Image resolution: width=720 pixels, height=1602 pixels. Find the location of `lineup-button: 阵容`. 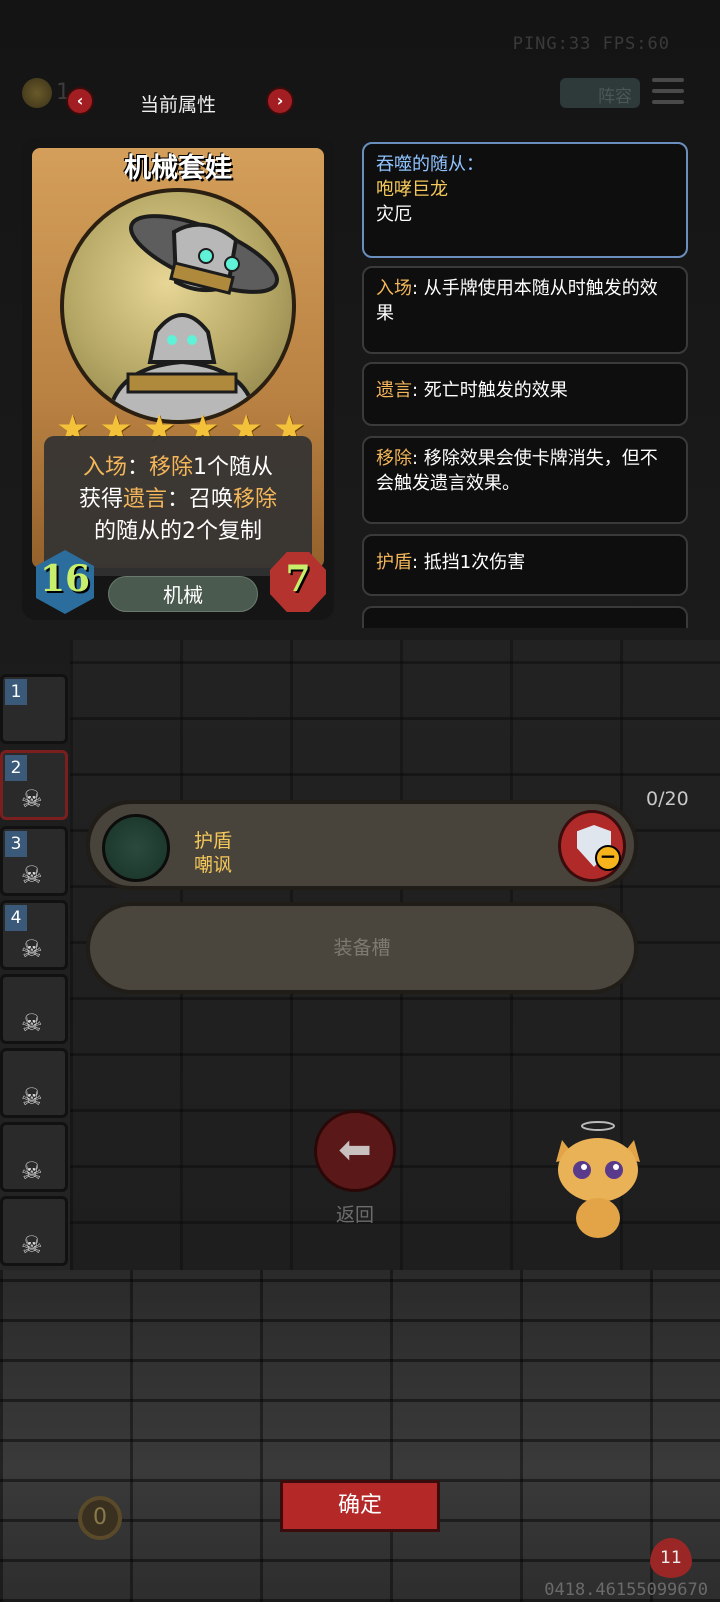

lineup-button: 阵容 is located at coordinates (600, 93).